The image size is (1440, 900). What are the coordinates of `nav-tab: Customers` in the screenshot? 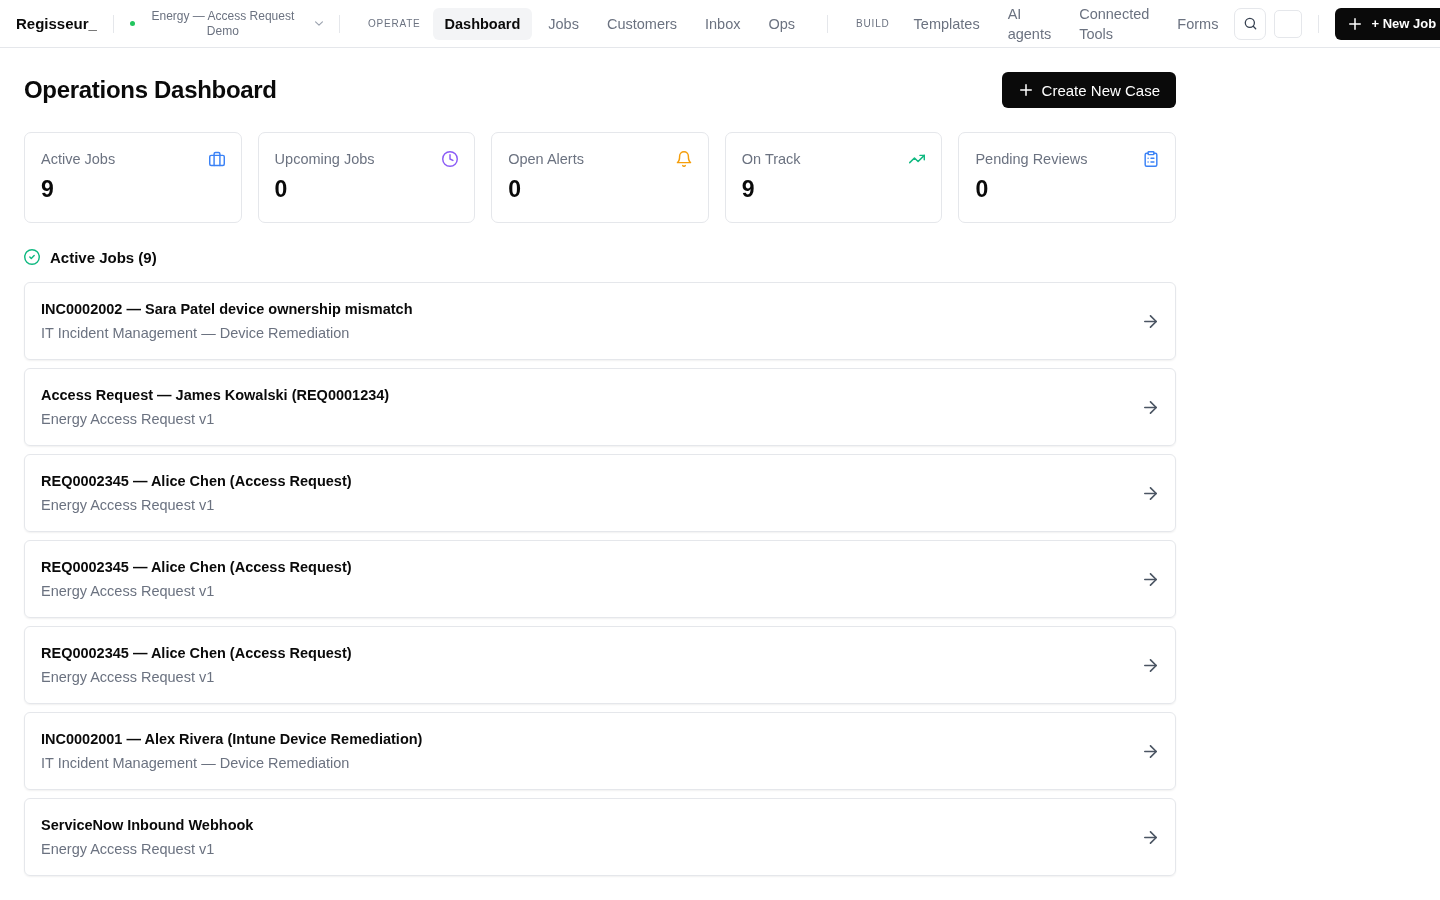 It's located at (642, 23).